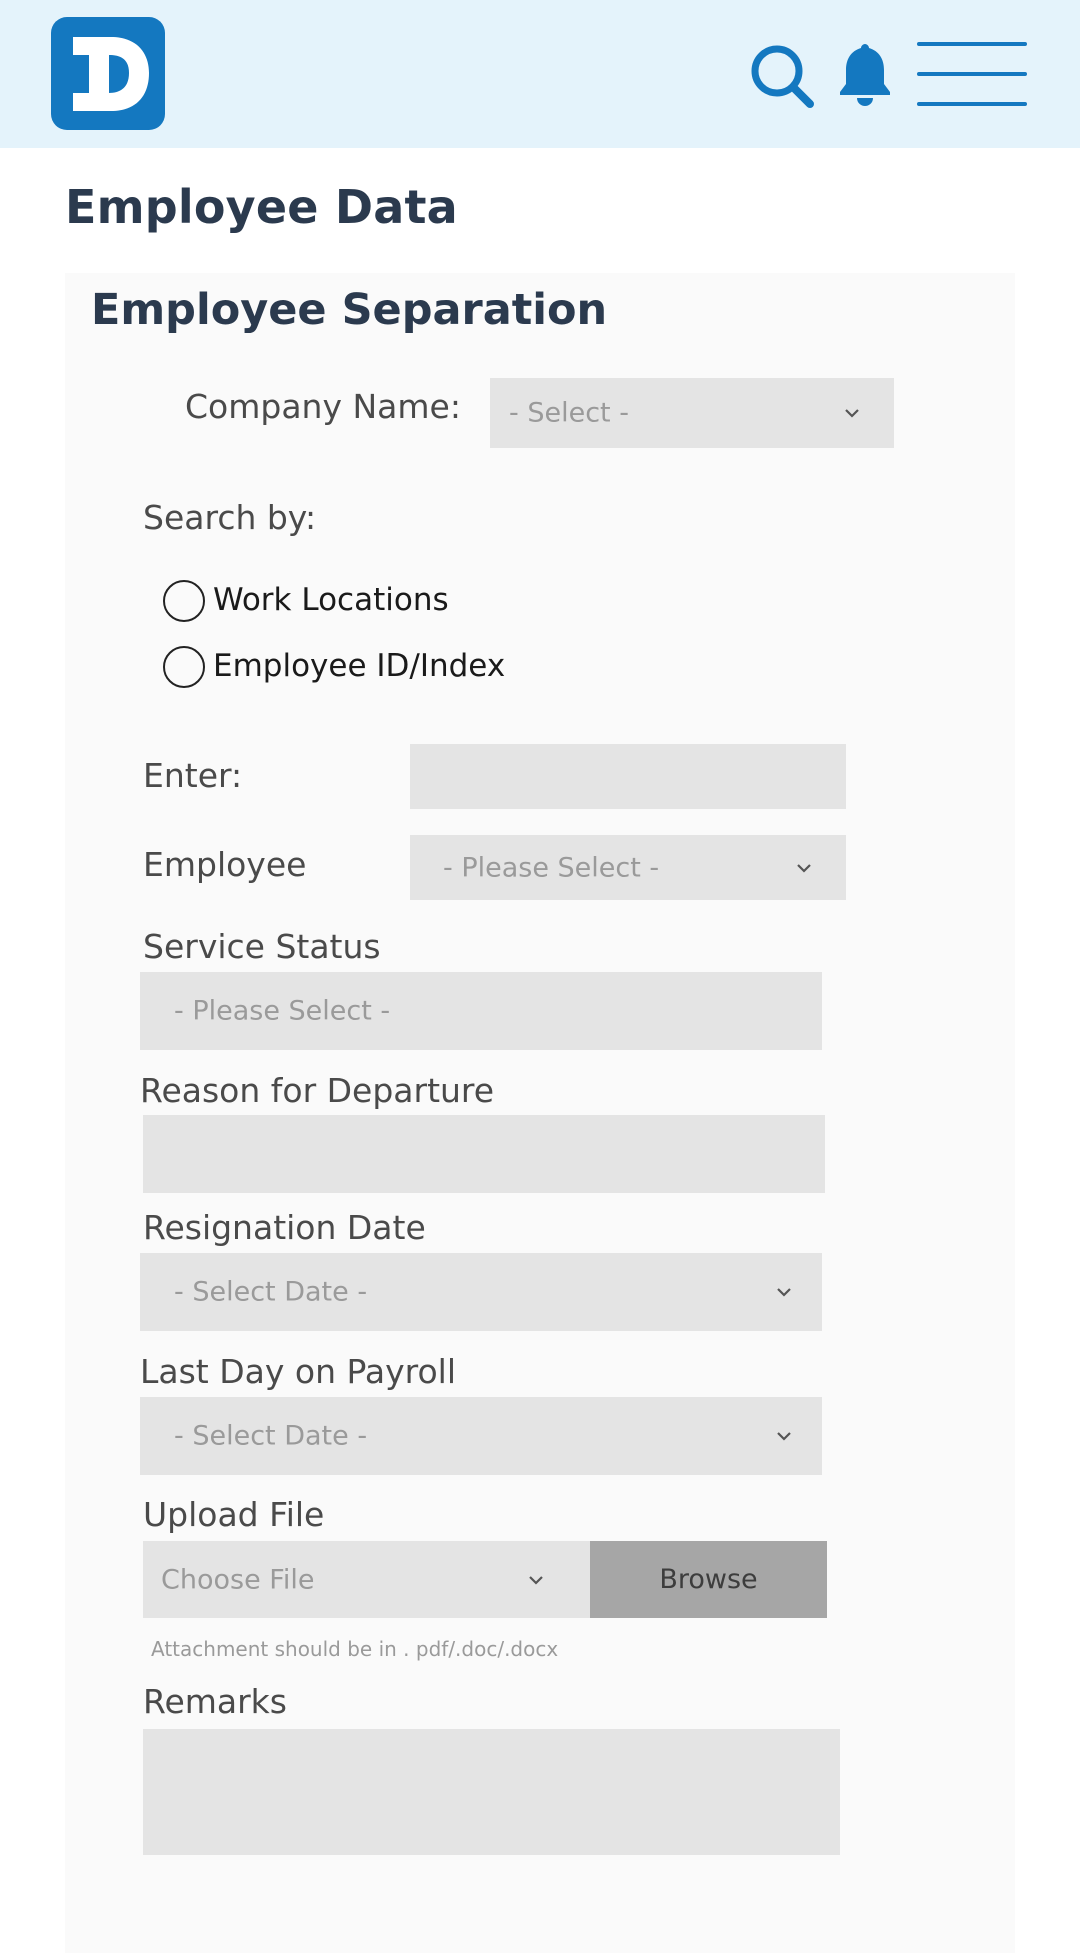  What do you see at coordinates (331, 600) in the screenshot?
I see `radio-label: Work Locations` at bounding box center [331, 600].